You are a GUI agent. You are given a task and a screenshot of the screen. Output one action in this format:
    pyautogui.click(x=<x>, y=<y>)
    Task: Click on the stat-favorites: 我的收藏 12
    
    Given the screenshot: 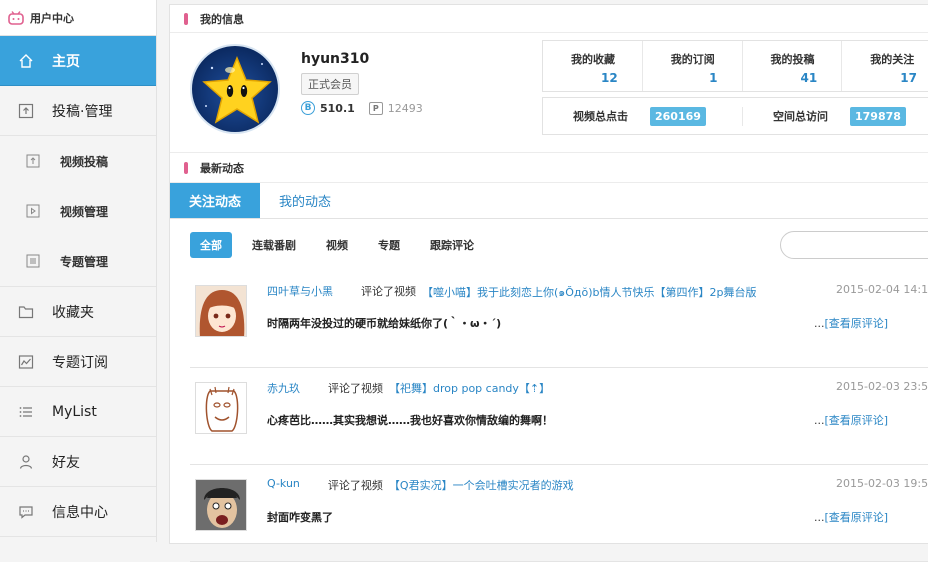 What is the action you would take?
    pyautogui.click(x=593, y=66)
    